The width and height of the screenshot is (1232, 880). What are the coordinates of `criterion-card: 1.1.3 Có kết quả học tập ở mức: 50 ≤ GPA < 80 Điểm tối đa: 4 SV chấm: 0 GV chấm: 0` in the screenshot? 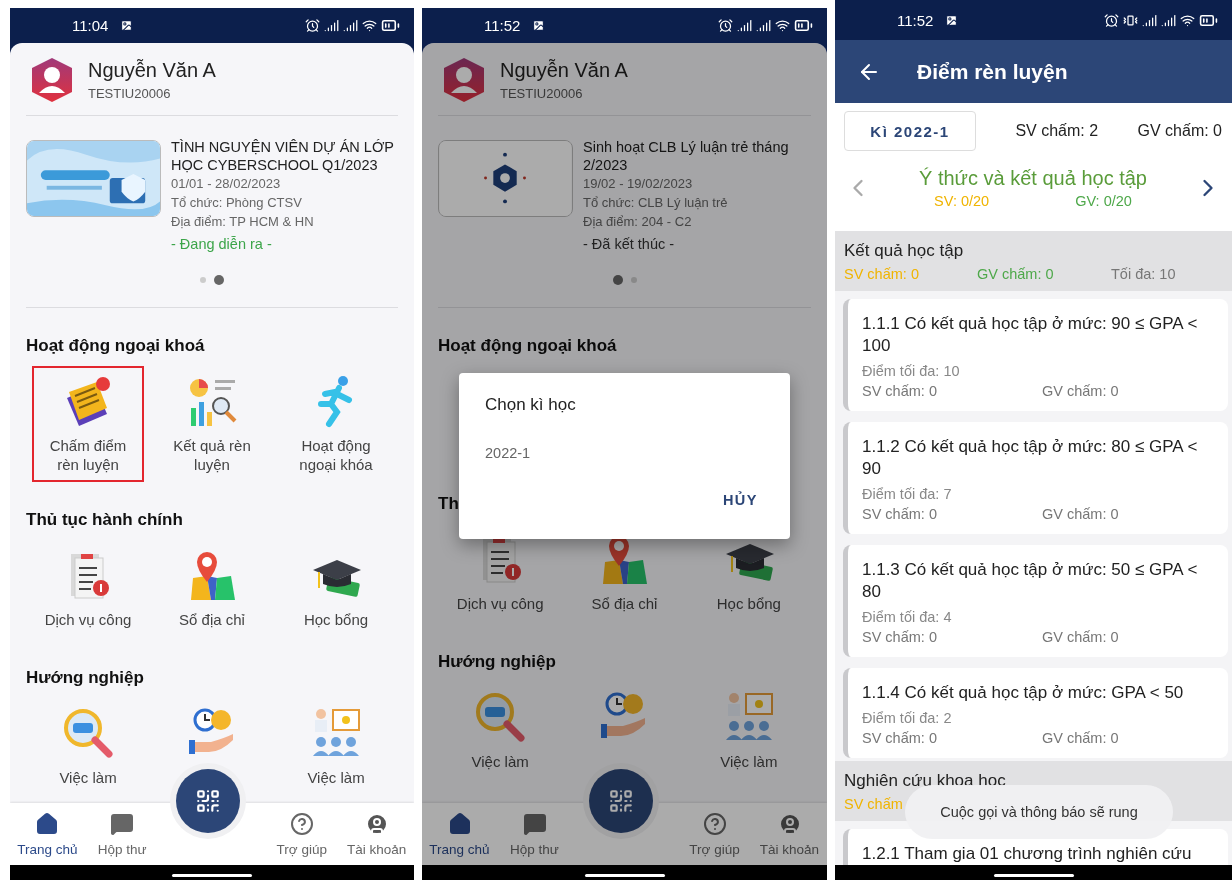 It's located at (1035, 601).